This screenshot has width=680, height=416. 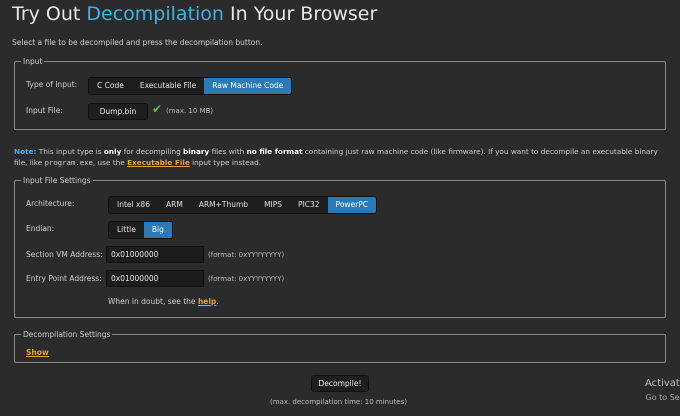 What do you see at coordinates (300, 14) in the screenshot?
I see `title-suffix: In Your Browser` at bounding box center [300, 14].